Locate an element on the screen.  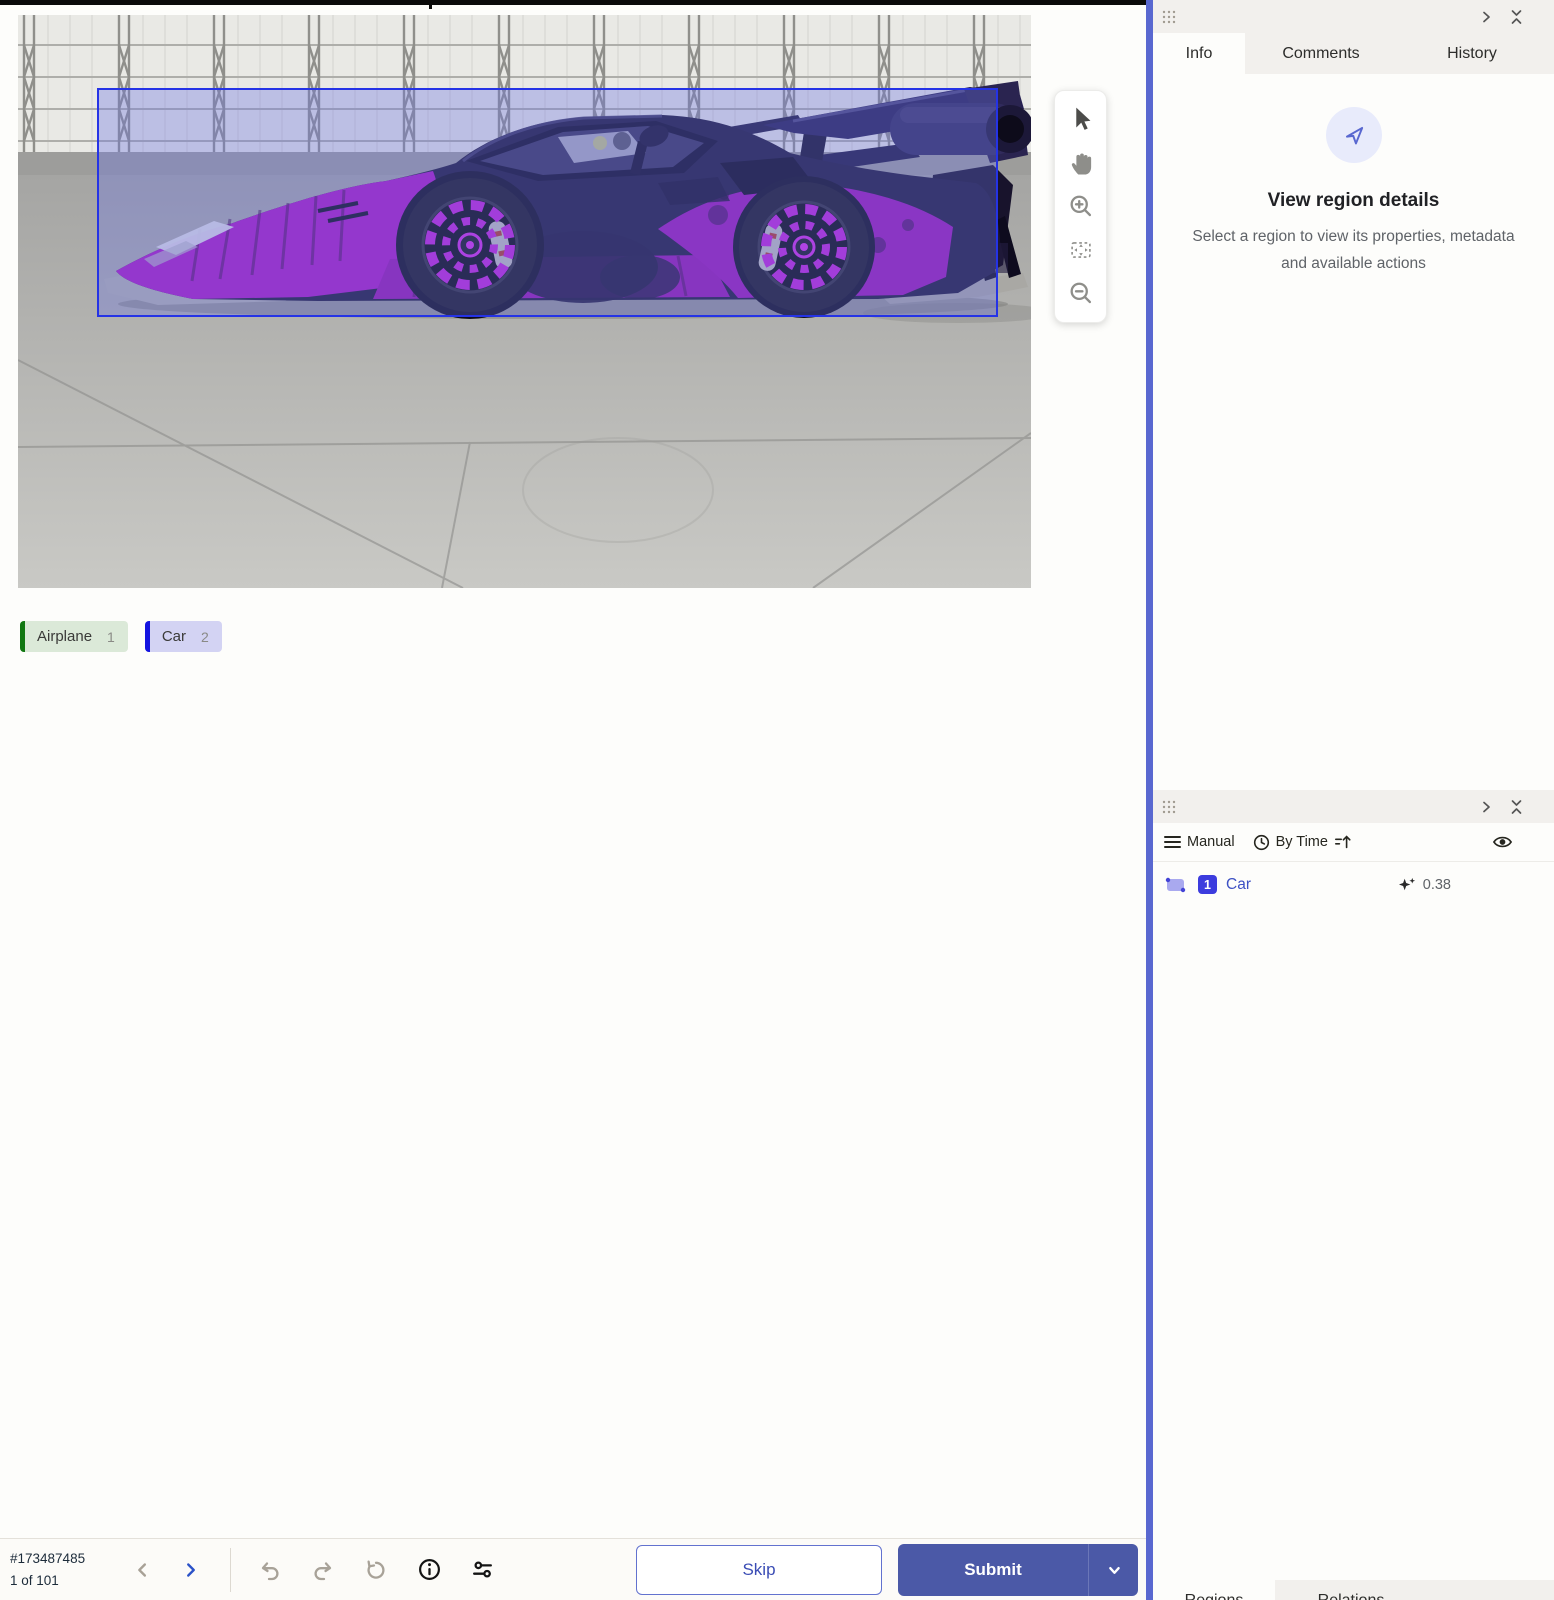
pan-tool-button is located at coordinates (1081, 163).